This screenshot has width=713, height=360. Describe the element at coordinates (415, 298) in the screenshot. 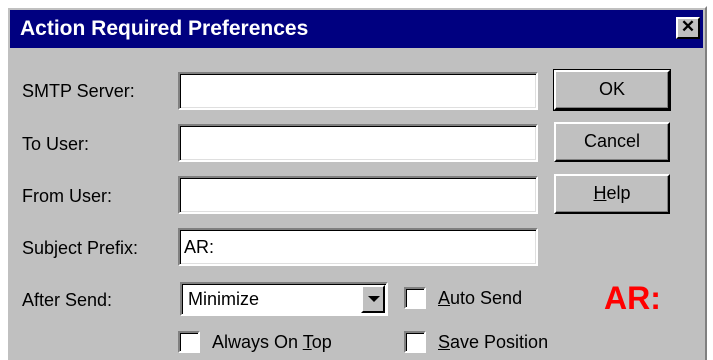

I see `auto-send-checkbox` at that location.